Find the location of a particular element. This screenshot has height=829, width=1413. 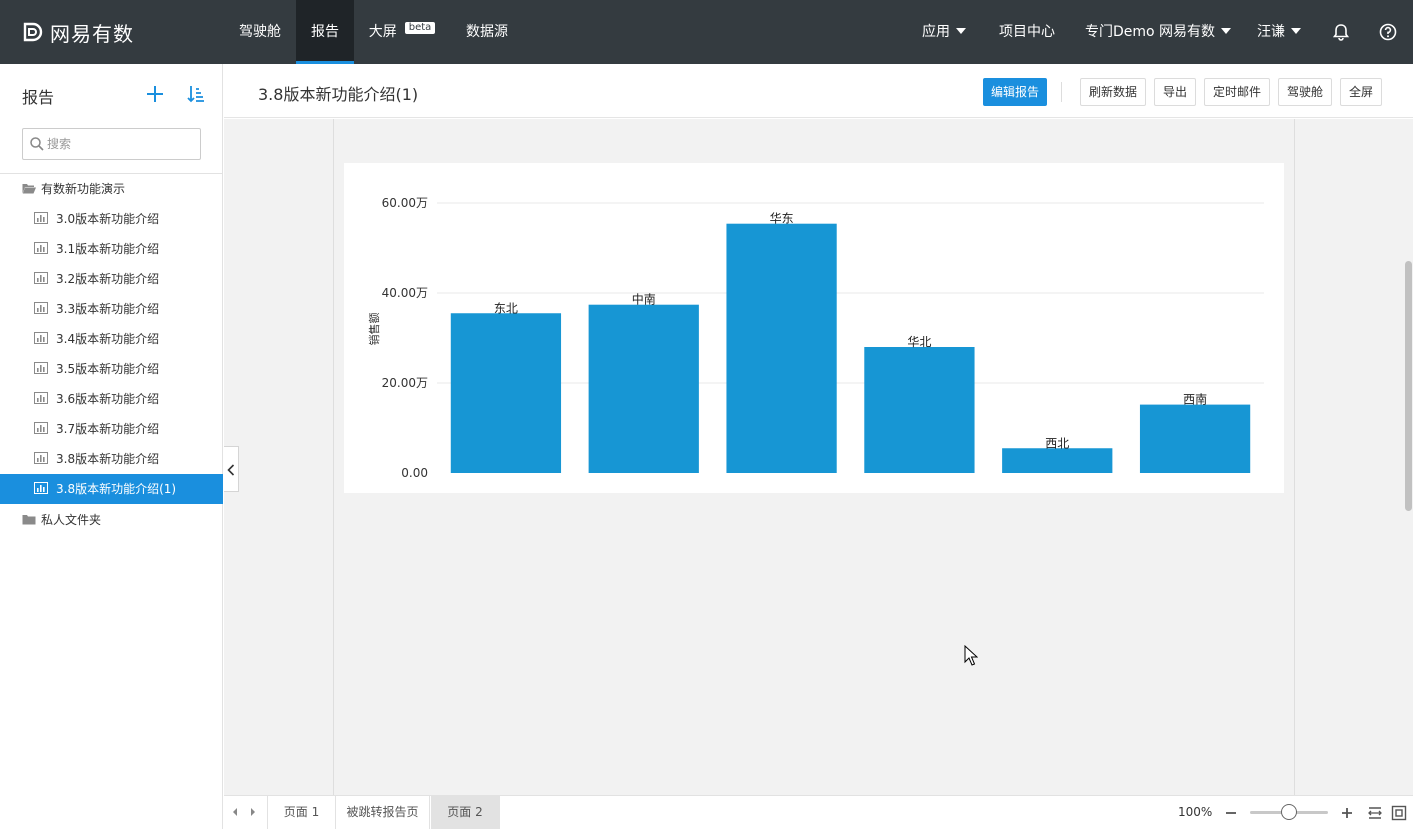

search-input is located at coordinates (121, 144).